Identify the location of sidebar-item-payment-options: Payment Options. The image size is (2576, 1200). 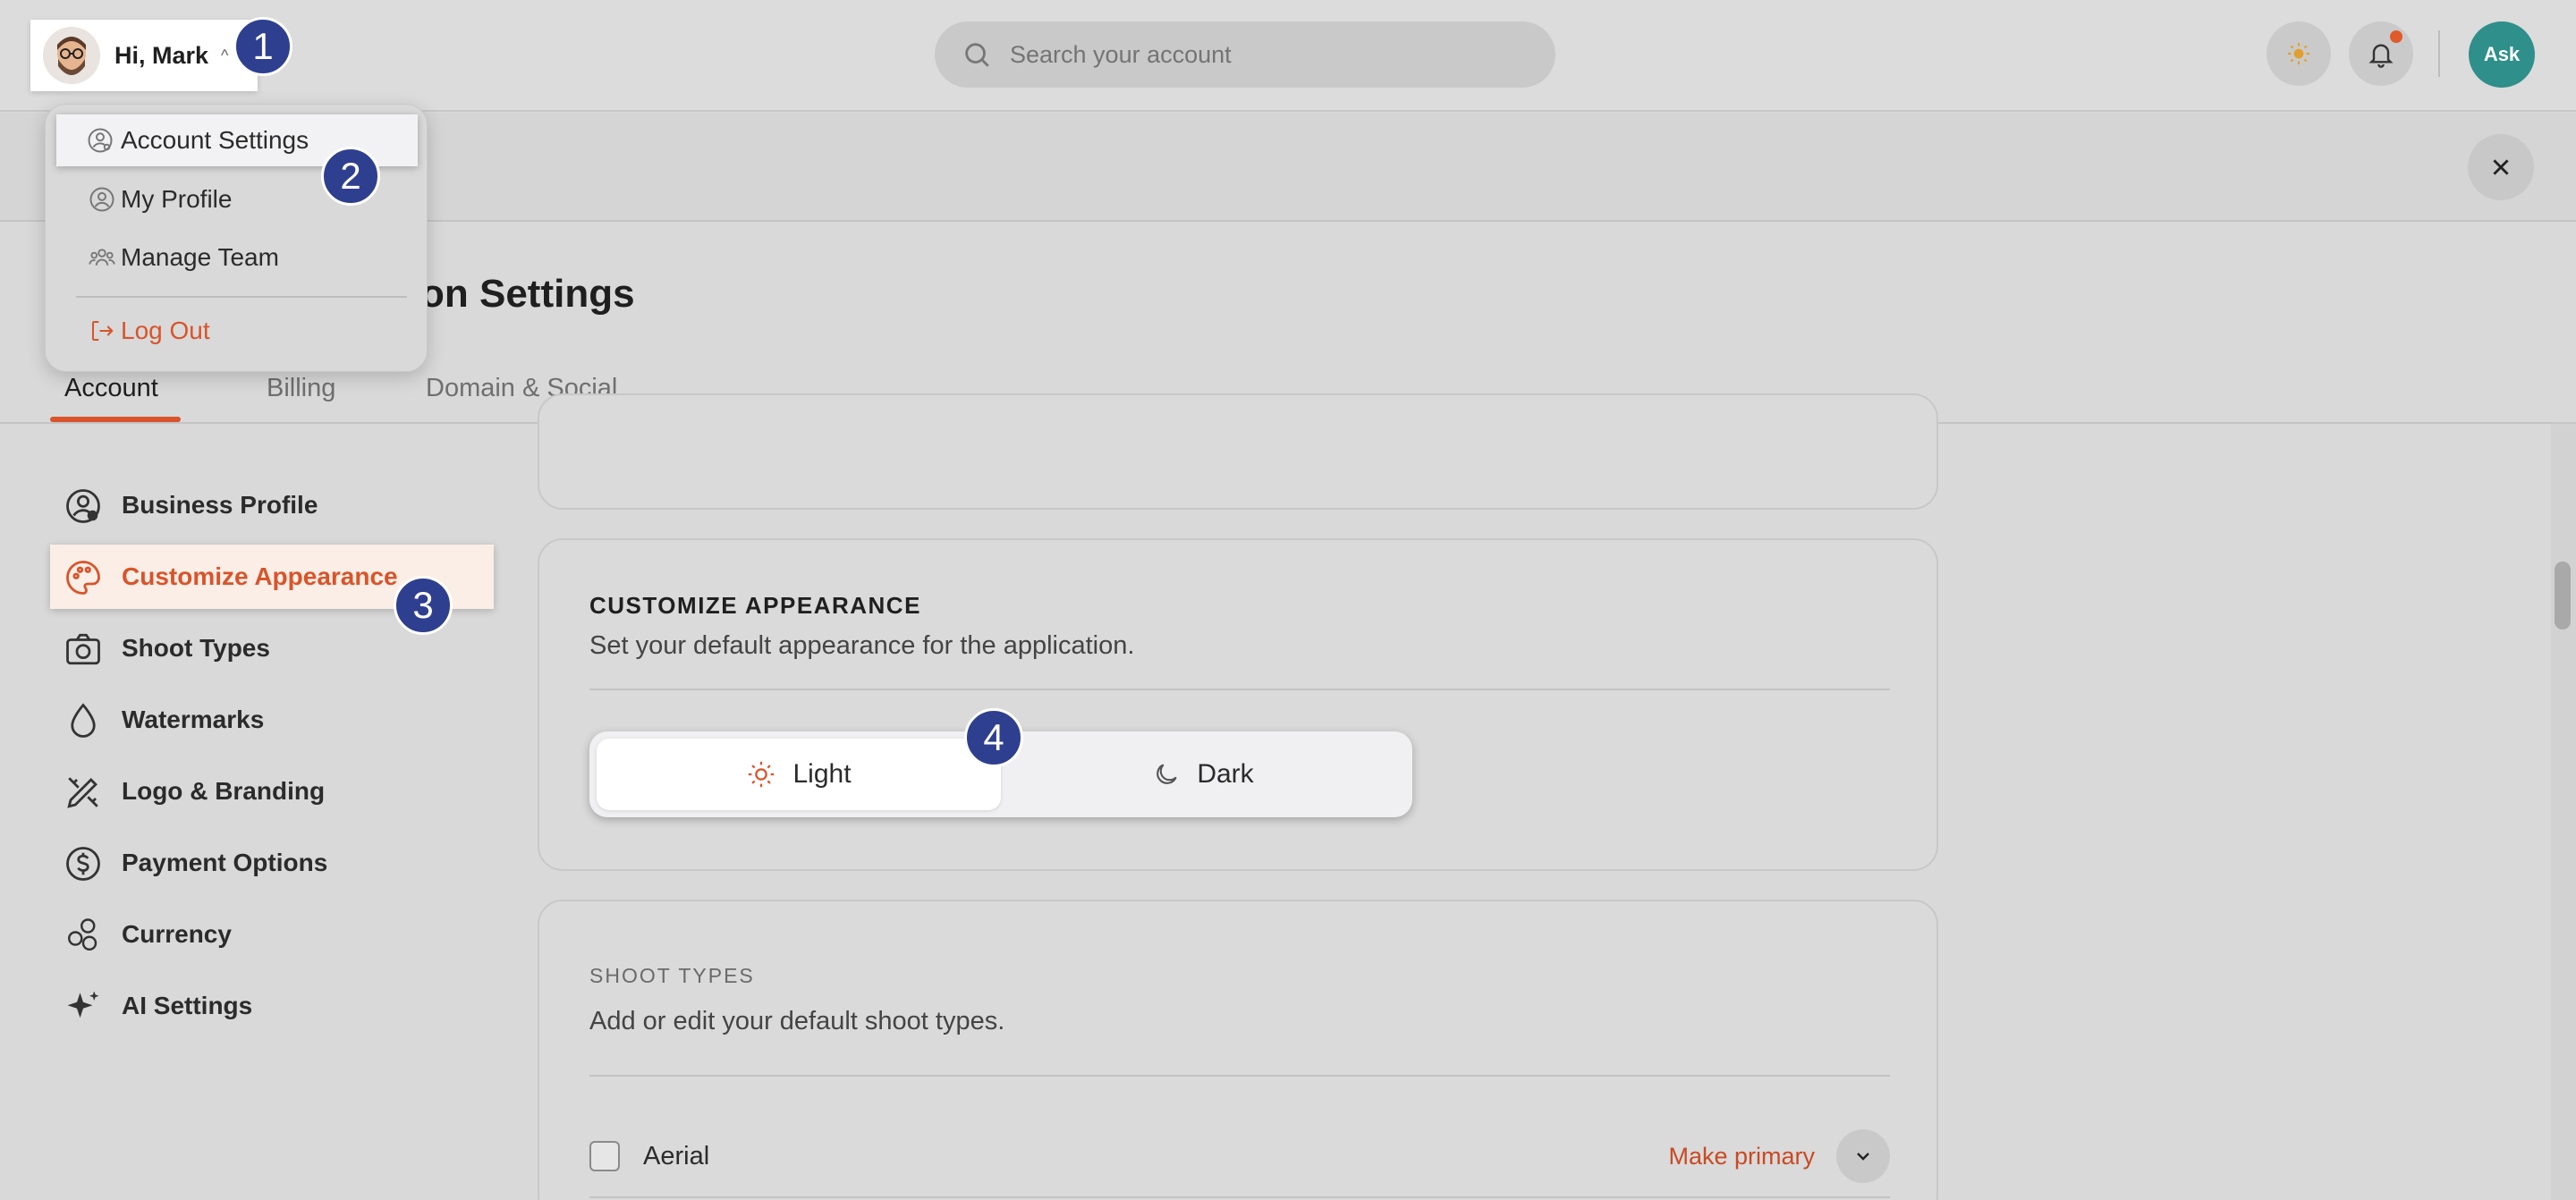
(272, 863).